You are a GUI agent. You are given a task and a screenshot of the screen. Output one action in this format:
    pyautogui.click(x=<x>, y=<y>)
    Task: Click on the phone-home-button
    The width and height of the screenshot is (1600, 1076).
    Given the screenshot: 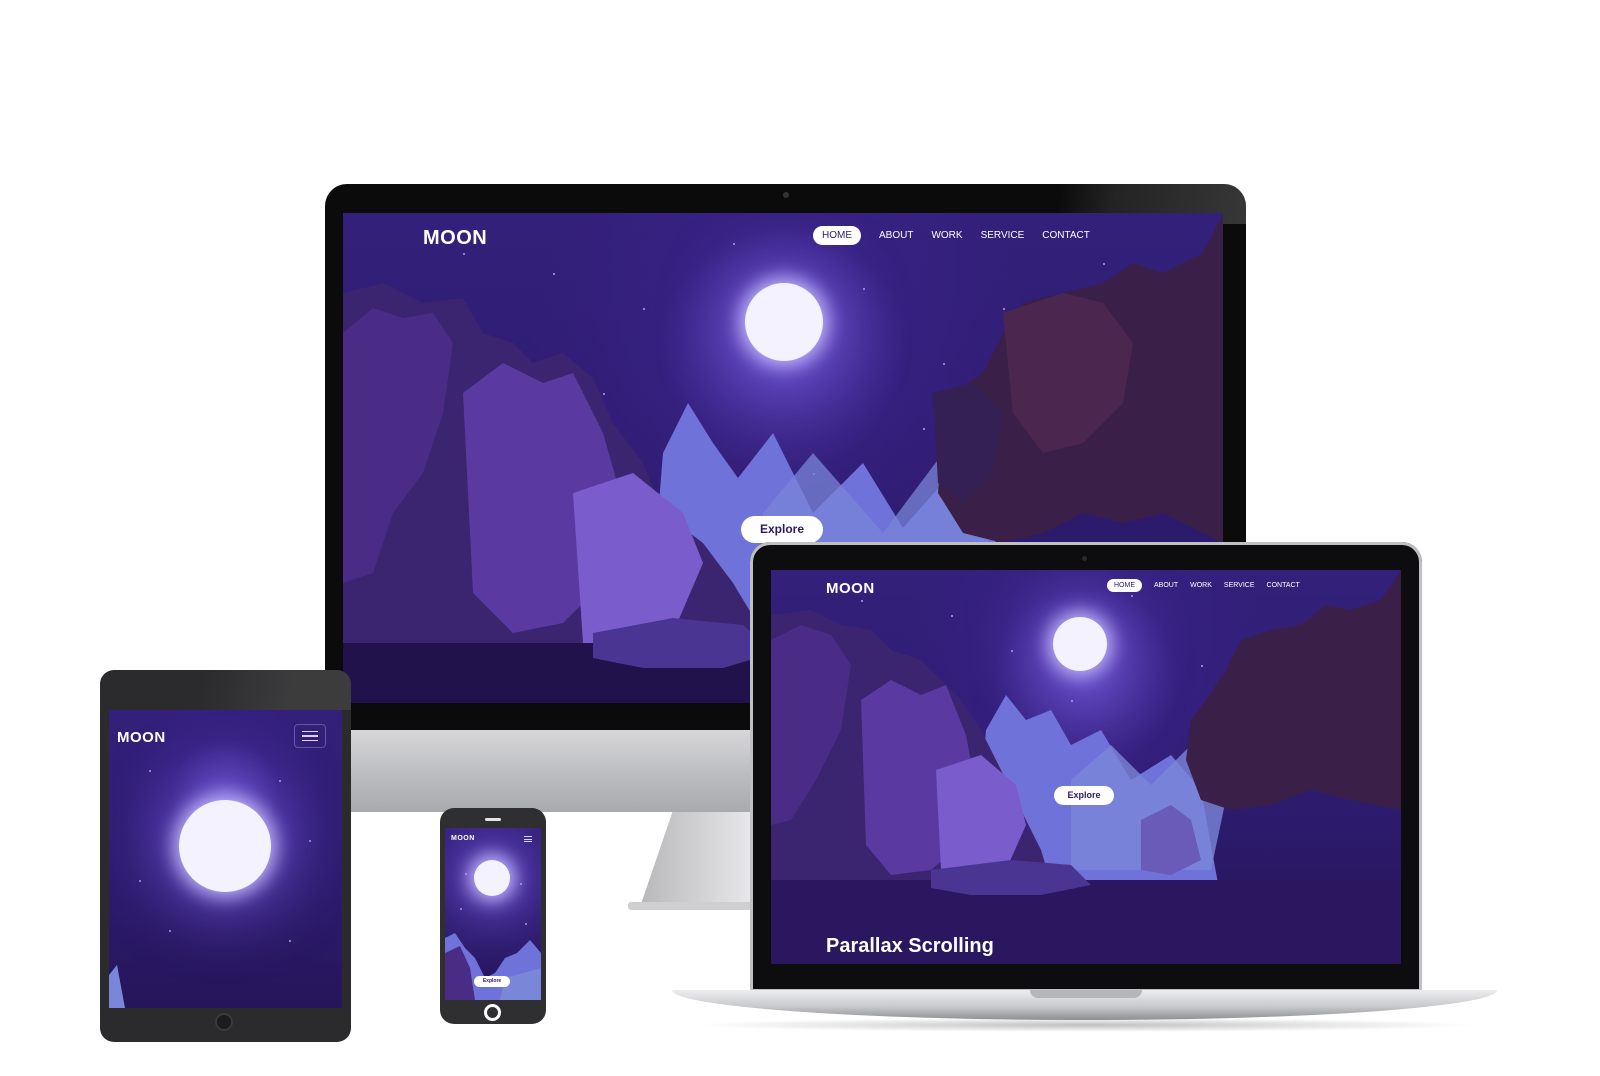 What is the action you would take?
    pyautogui.click(x=492, y=1012)
    